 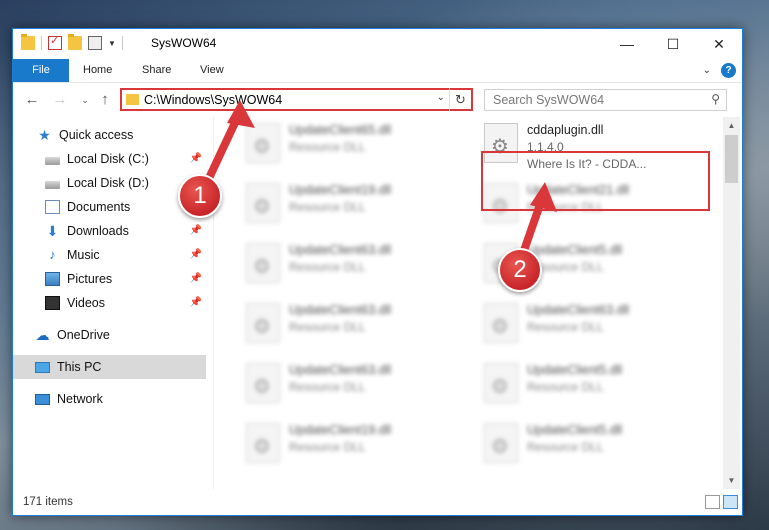 What do you see at coordinates (85, 100) in the screenshot?
I see `recent-locations-dropdown-icon: ⌄` at bounding box center [85, 100].